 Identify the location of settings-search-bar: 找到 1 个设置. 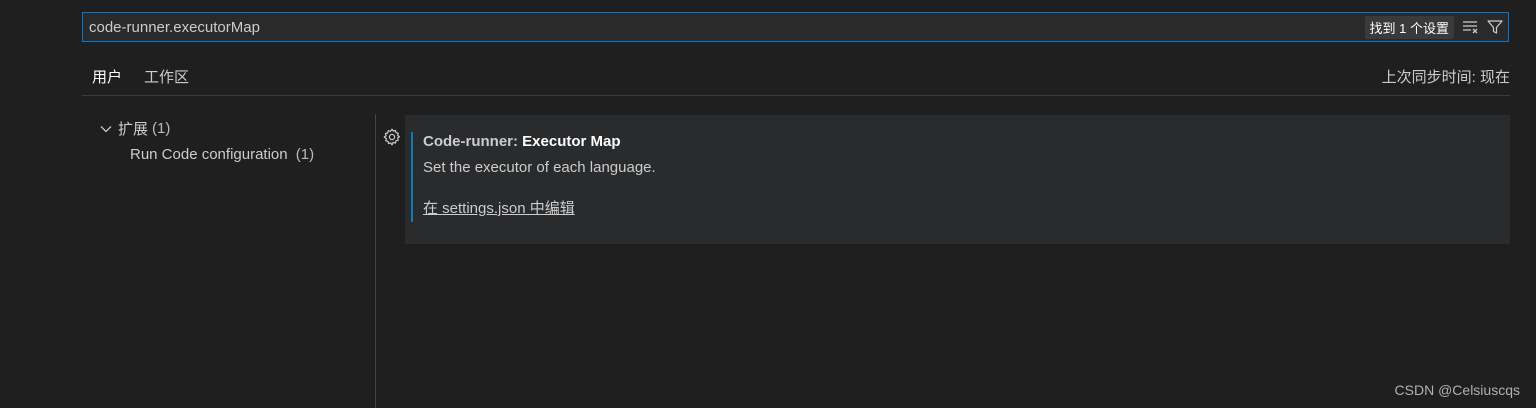
(795, 27).